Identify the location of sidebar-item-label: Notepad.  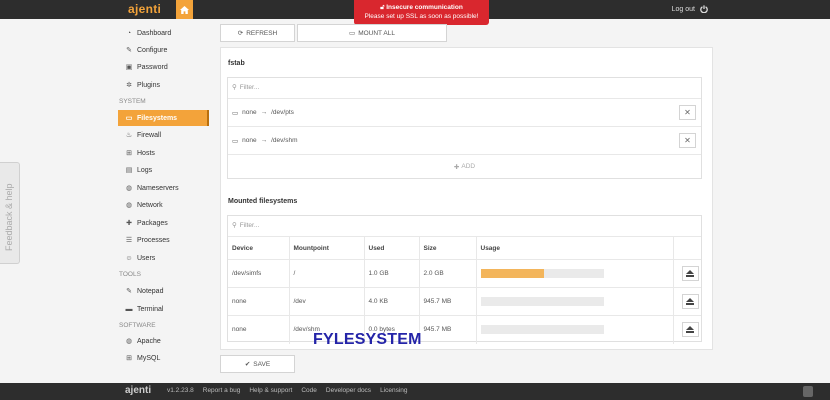
(150, 291).